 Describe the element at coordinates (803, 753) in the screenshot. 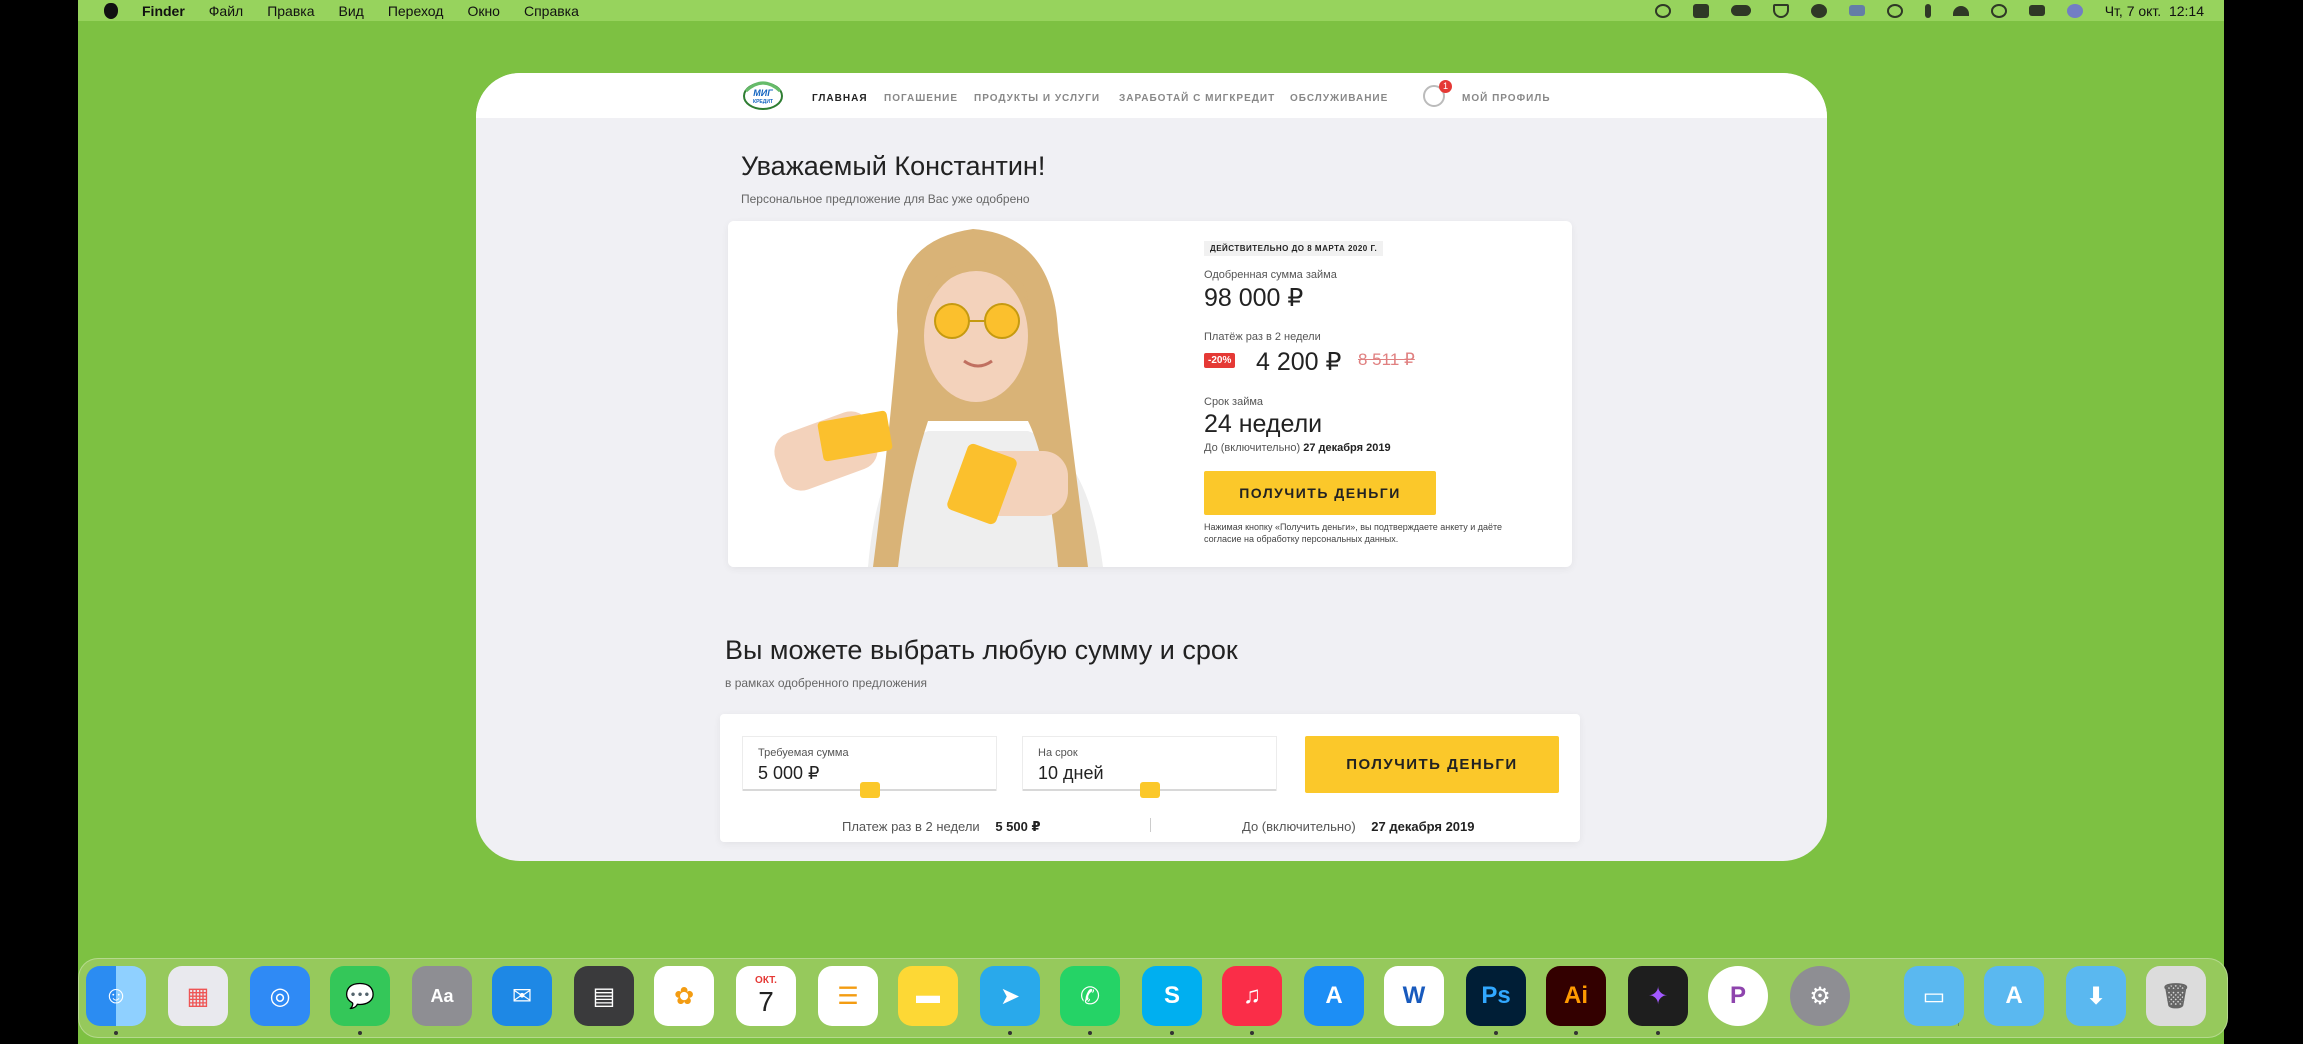

I see `calc-amount-label: Требуемая сумма` at that location.